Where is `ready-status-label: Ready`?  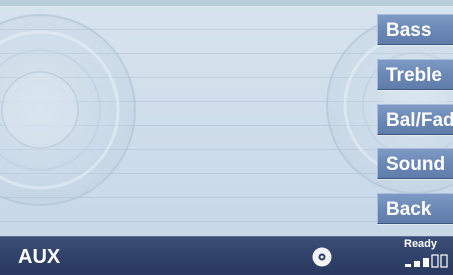
ready-status-label: Ready is located at coordinates (421, 244).